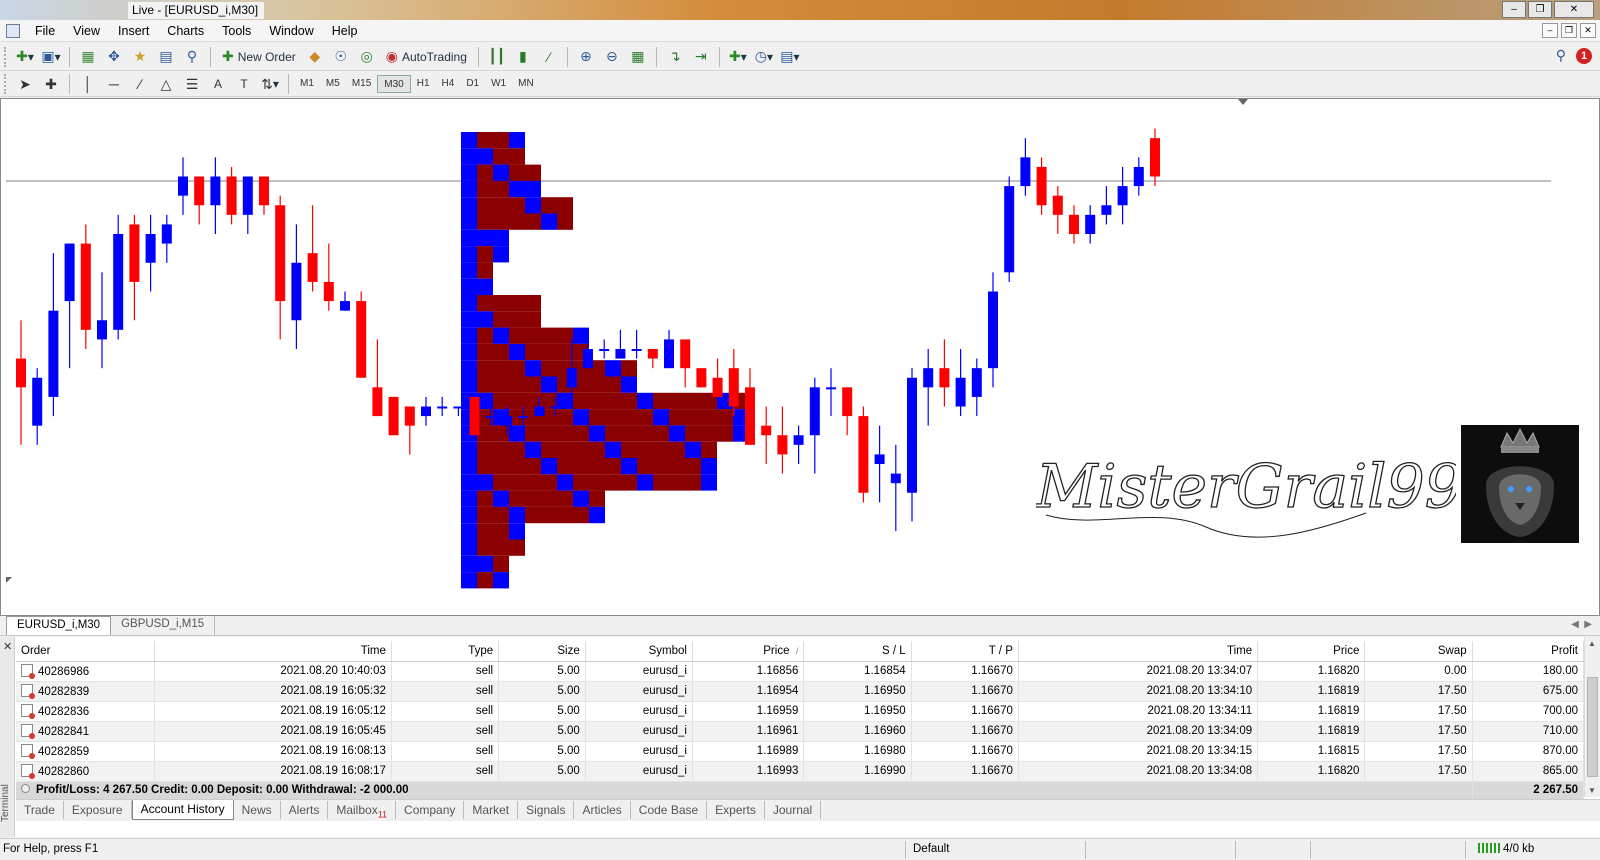 The width and height of the screenshot is (1600, 860). I want to click on autotrading-button: ◉ AutoTrading, so click(426, 57).